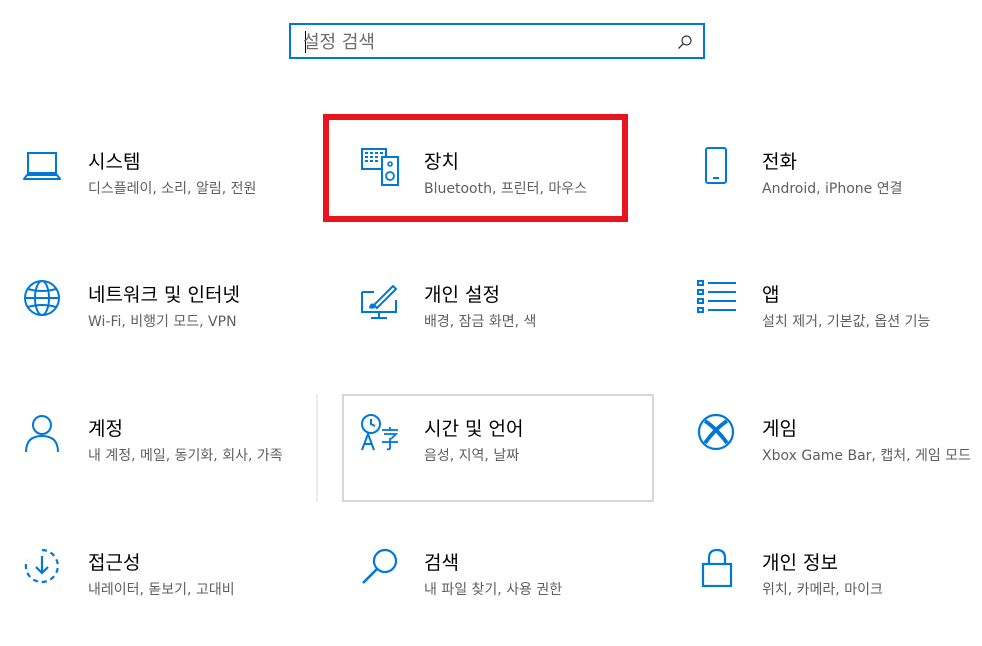 The width and height of the screenshot is (982, 646). Describe the element at coordinates (185, 456) in the screenshot. I see `tile-description: 내 계정, 메일, 동기화, 회사, 가족` at that location.